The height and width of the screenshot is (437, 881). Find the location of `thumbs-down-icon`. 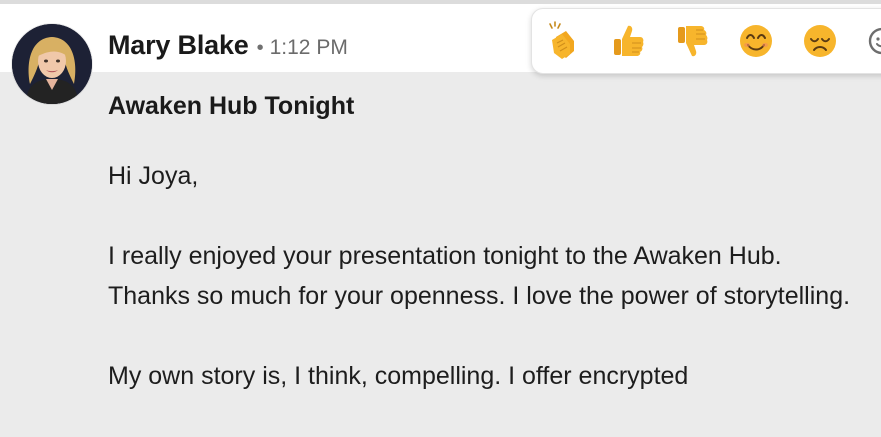

thumbs-down-icon is located at coordinates (693, 41).